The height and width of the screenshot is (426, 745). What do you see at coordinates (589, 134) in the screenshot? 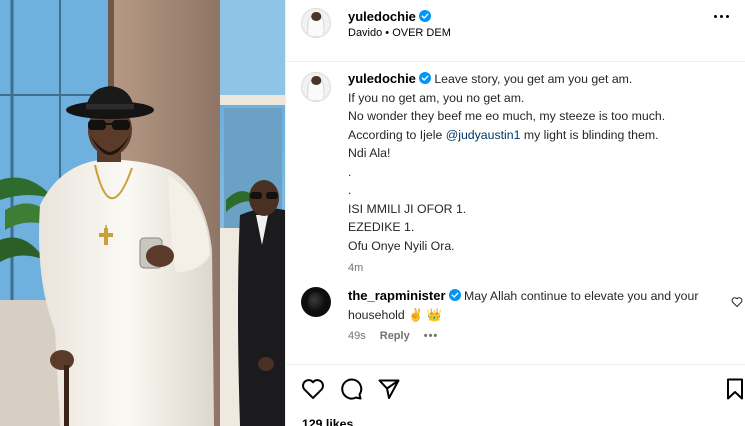
I see `caption-line-4-post: my light is blinding them.` at bounding box center [589, 134].